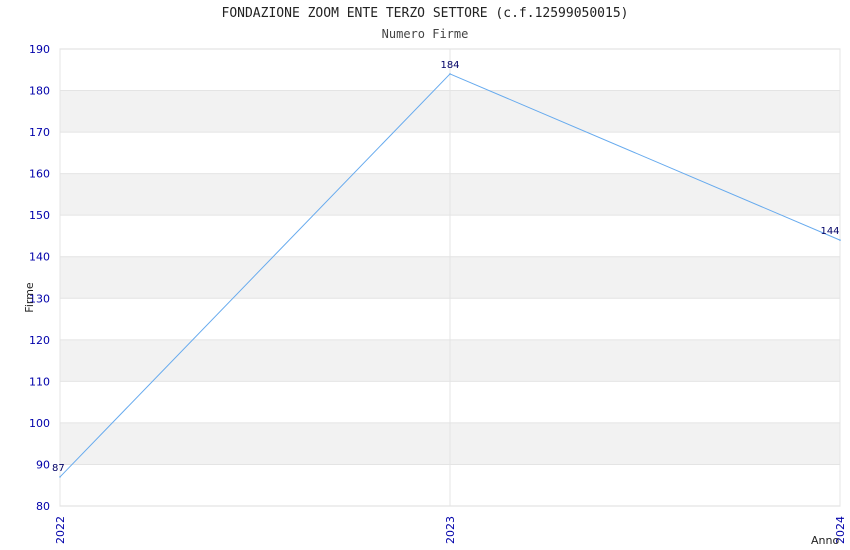 This screenshot has height=550, width=850. Describe the element at coordinates (39, 174) in the screenshot. I see `y-tick-label: 160` at that location.